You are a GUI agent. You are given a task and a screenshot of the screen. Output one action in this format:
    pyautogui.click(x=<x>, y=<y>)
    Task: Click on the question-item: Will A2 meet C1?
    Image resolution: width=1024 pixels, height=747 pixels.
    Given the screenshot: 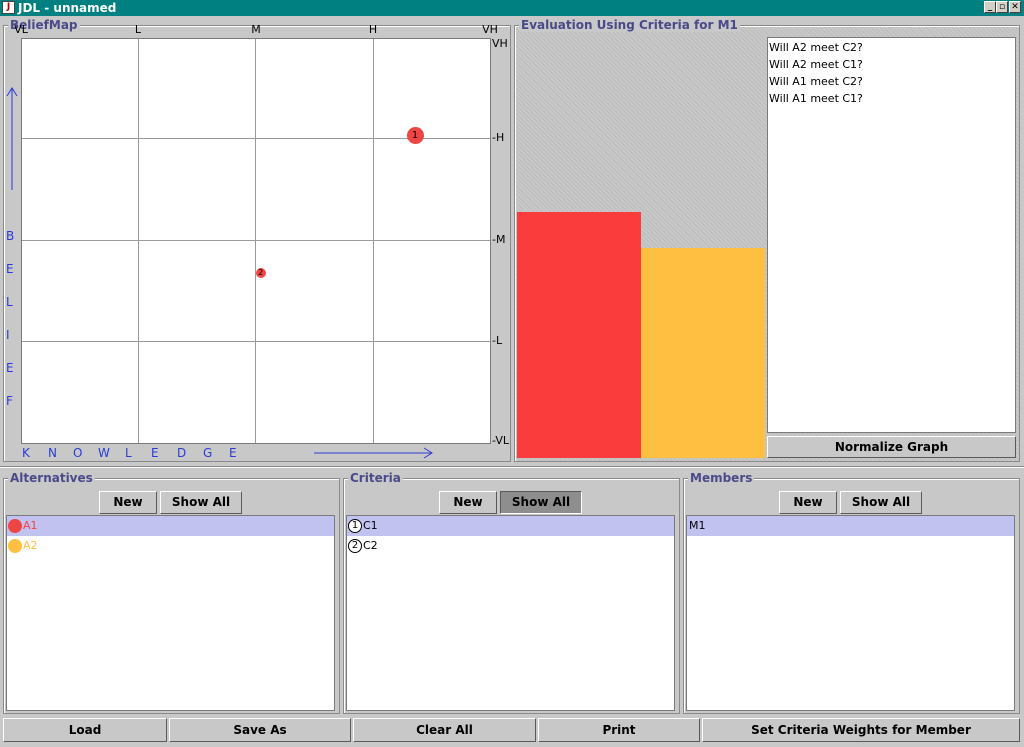 What is the action you would take?
    pyautogui.click(x=892, y=64)
    